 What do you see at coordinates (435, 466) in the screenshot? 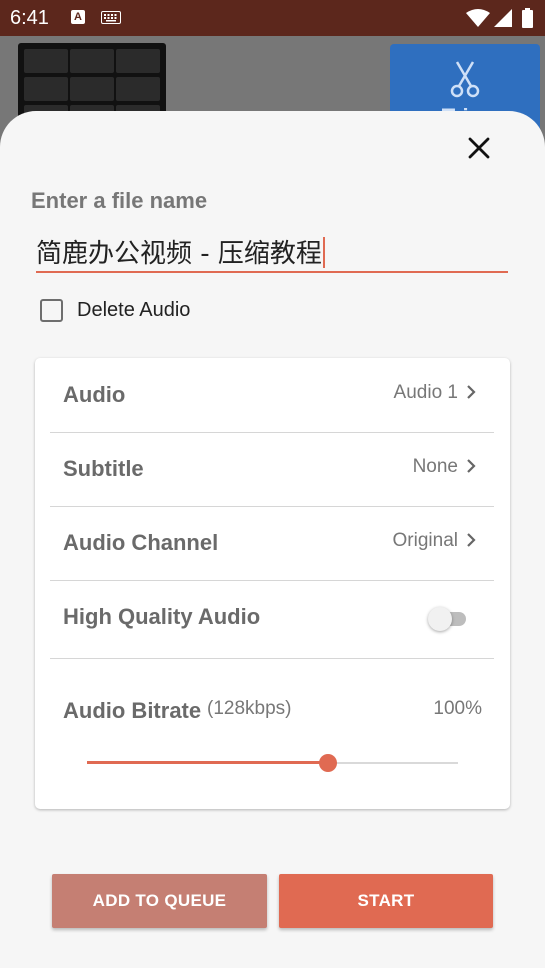
I see `subtitle-value: None` at bounding box center [435, 466].